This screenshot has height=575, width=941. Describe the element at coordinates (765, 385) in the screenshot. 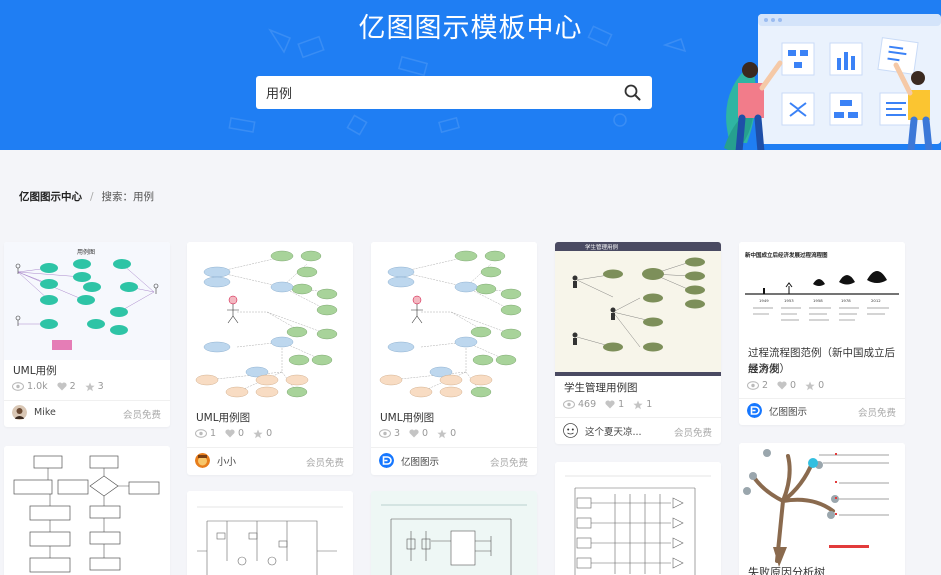

I see `views-count: 2` at that location.